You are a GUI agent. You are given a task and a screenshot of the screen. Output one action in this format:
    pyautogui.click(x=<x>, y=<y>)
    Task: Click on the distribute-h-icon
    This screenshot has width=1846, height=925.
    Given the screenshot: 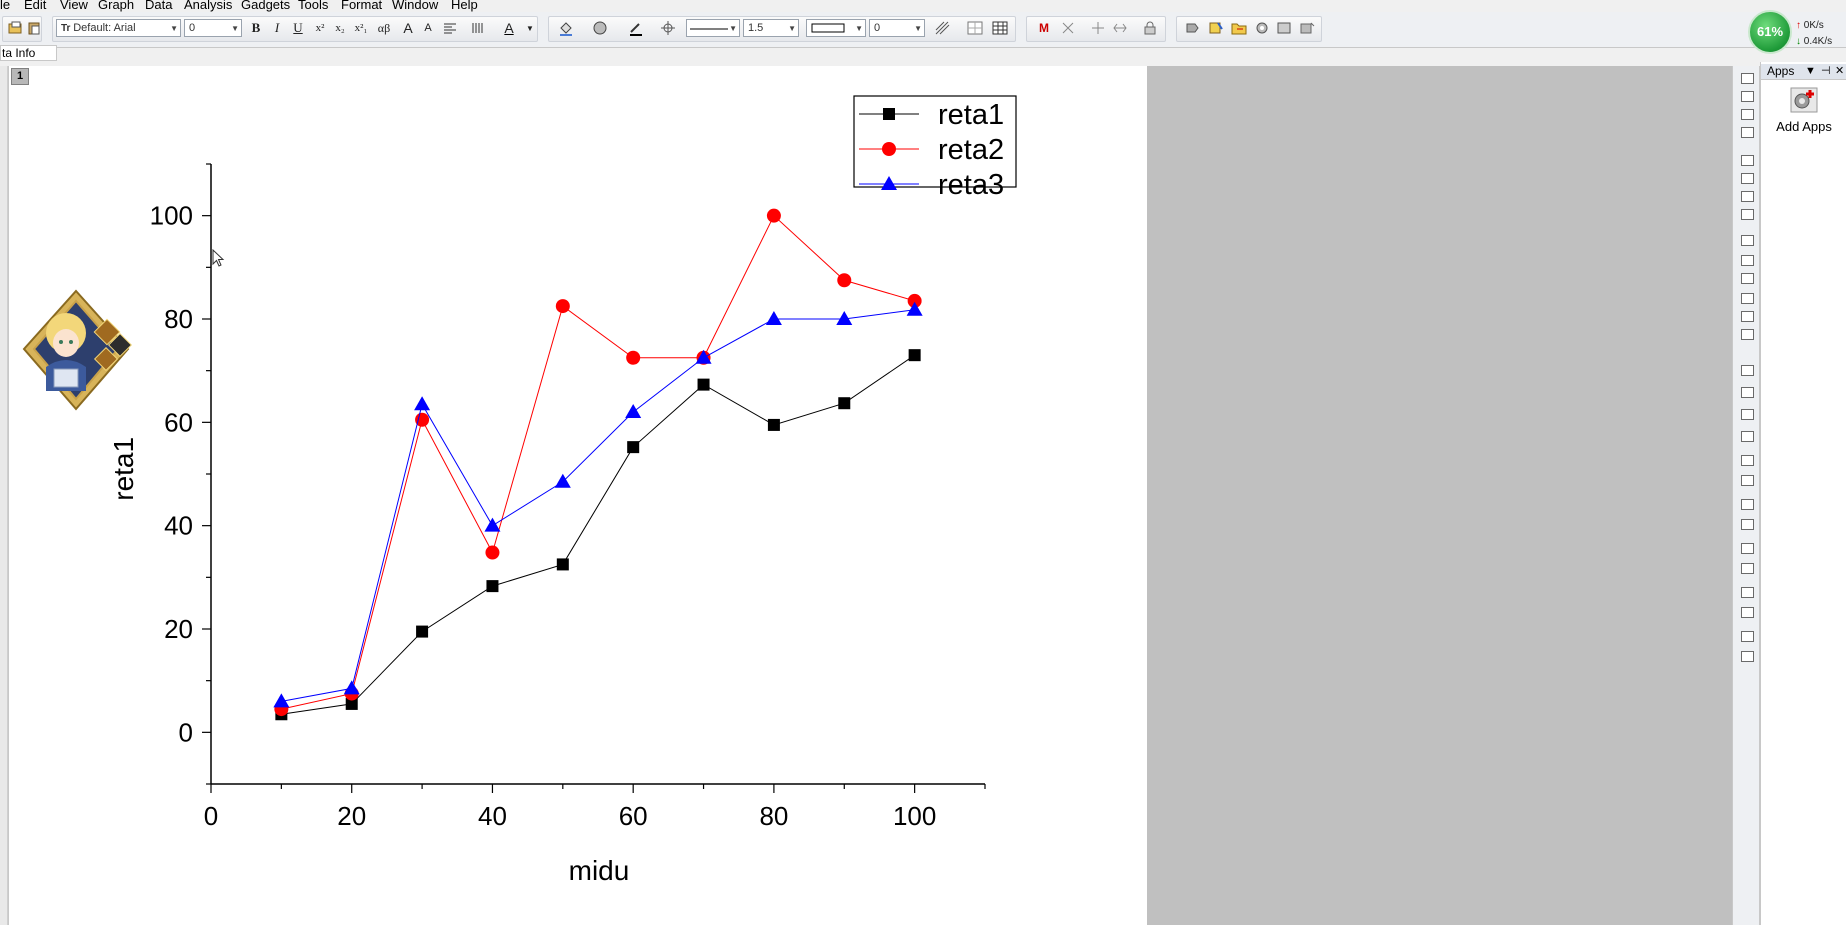 What is the action you would take?
    pyautogui.click(x=1747, y=460)
    